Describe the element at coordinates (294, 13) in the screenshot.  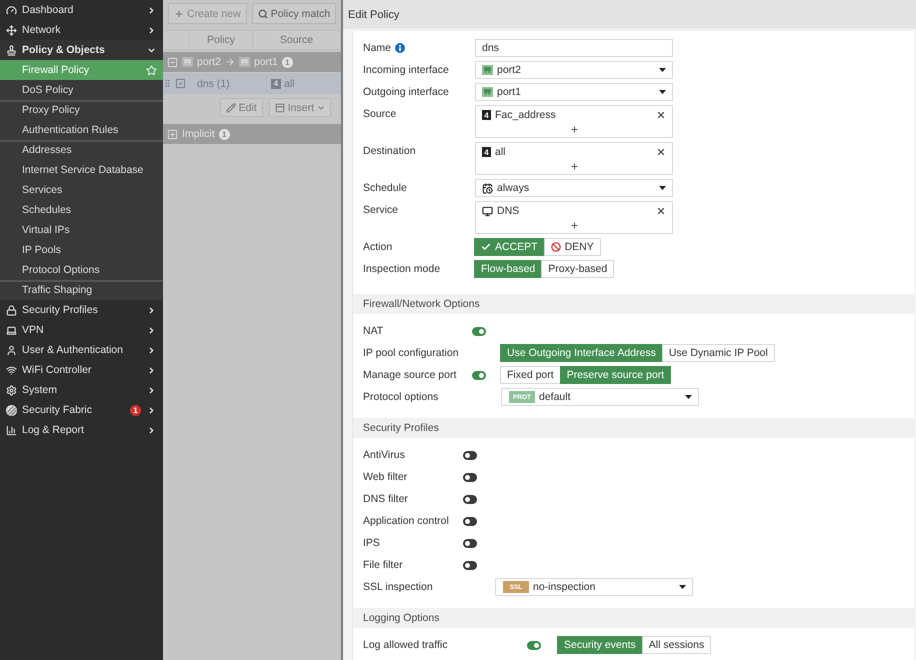
I see `toolbar-button: Policy match` at that location.